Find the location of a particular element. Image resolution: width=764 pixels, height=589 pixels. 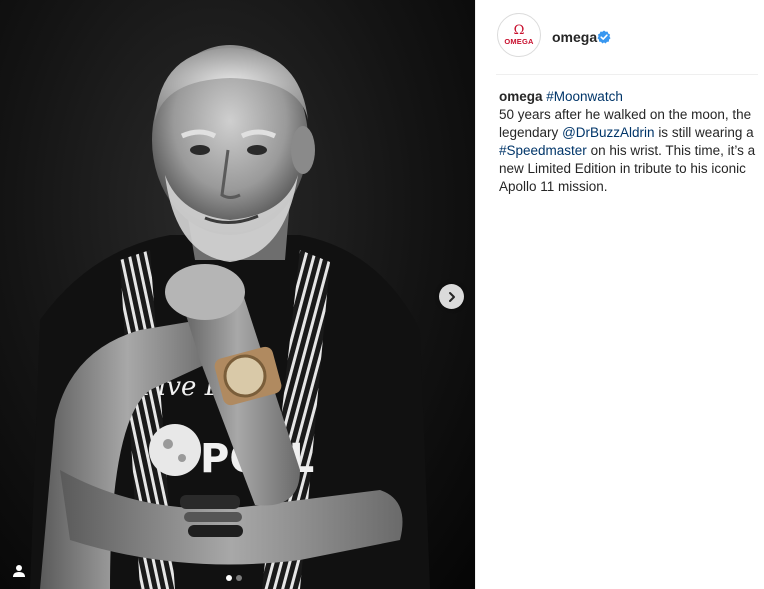

post-header: Ω OMEGA omega is located at coordinates (620, 37).